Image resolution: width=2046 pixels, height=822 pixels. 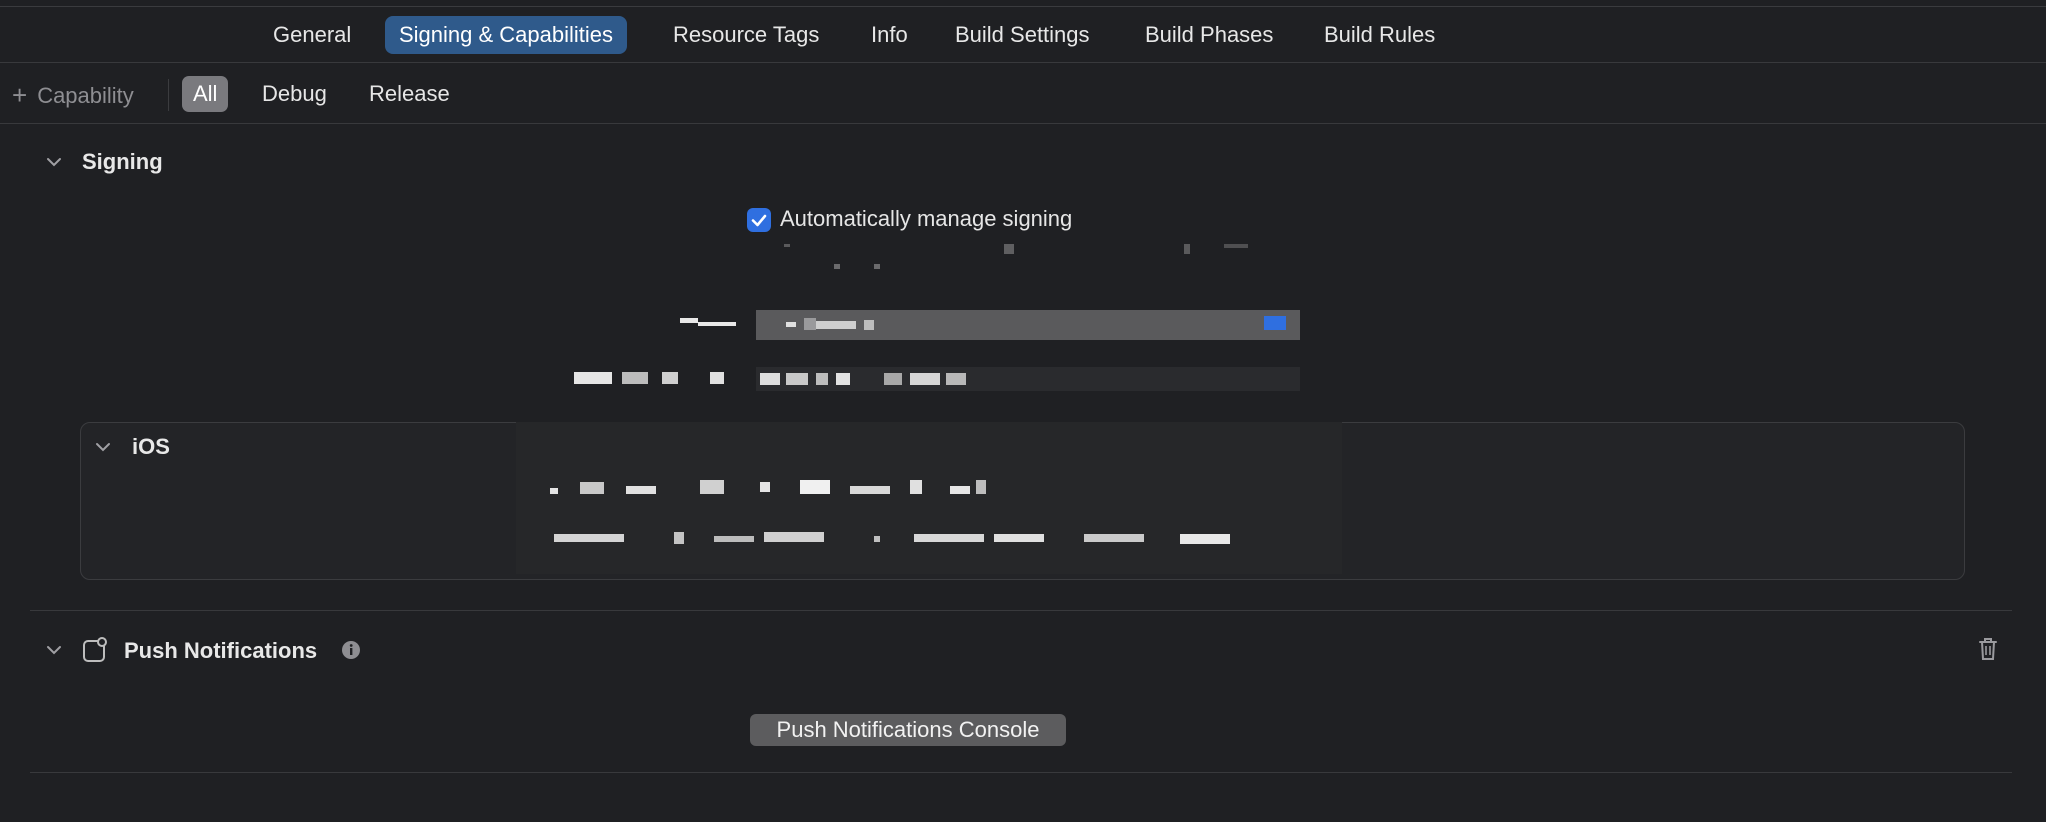 What do you see at coordinates (506, 35) in the screenshot?
I see `tab-signing-capabilities: Signing & Capabilities` at bounding box center [506, 35].